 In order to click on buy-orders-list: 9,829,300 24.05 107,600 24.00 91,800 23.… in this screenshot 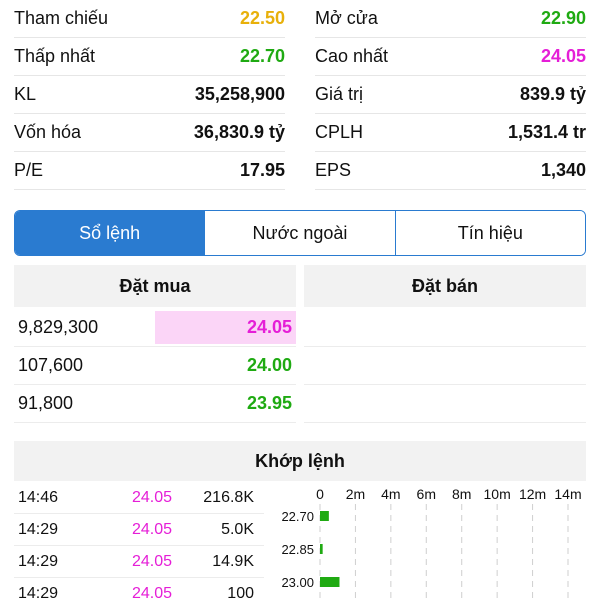, I will do `click(155, 366)`.